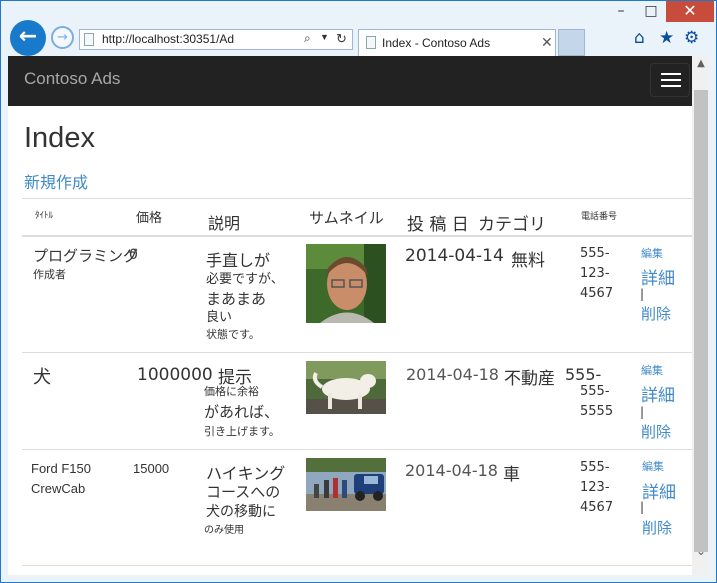 The width and height of the screenshot is (717, 583). Describe the element at coordinates (357, 198) in the screenshot. I see `table-top-border` at that location.